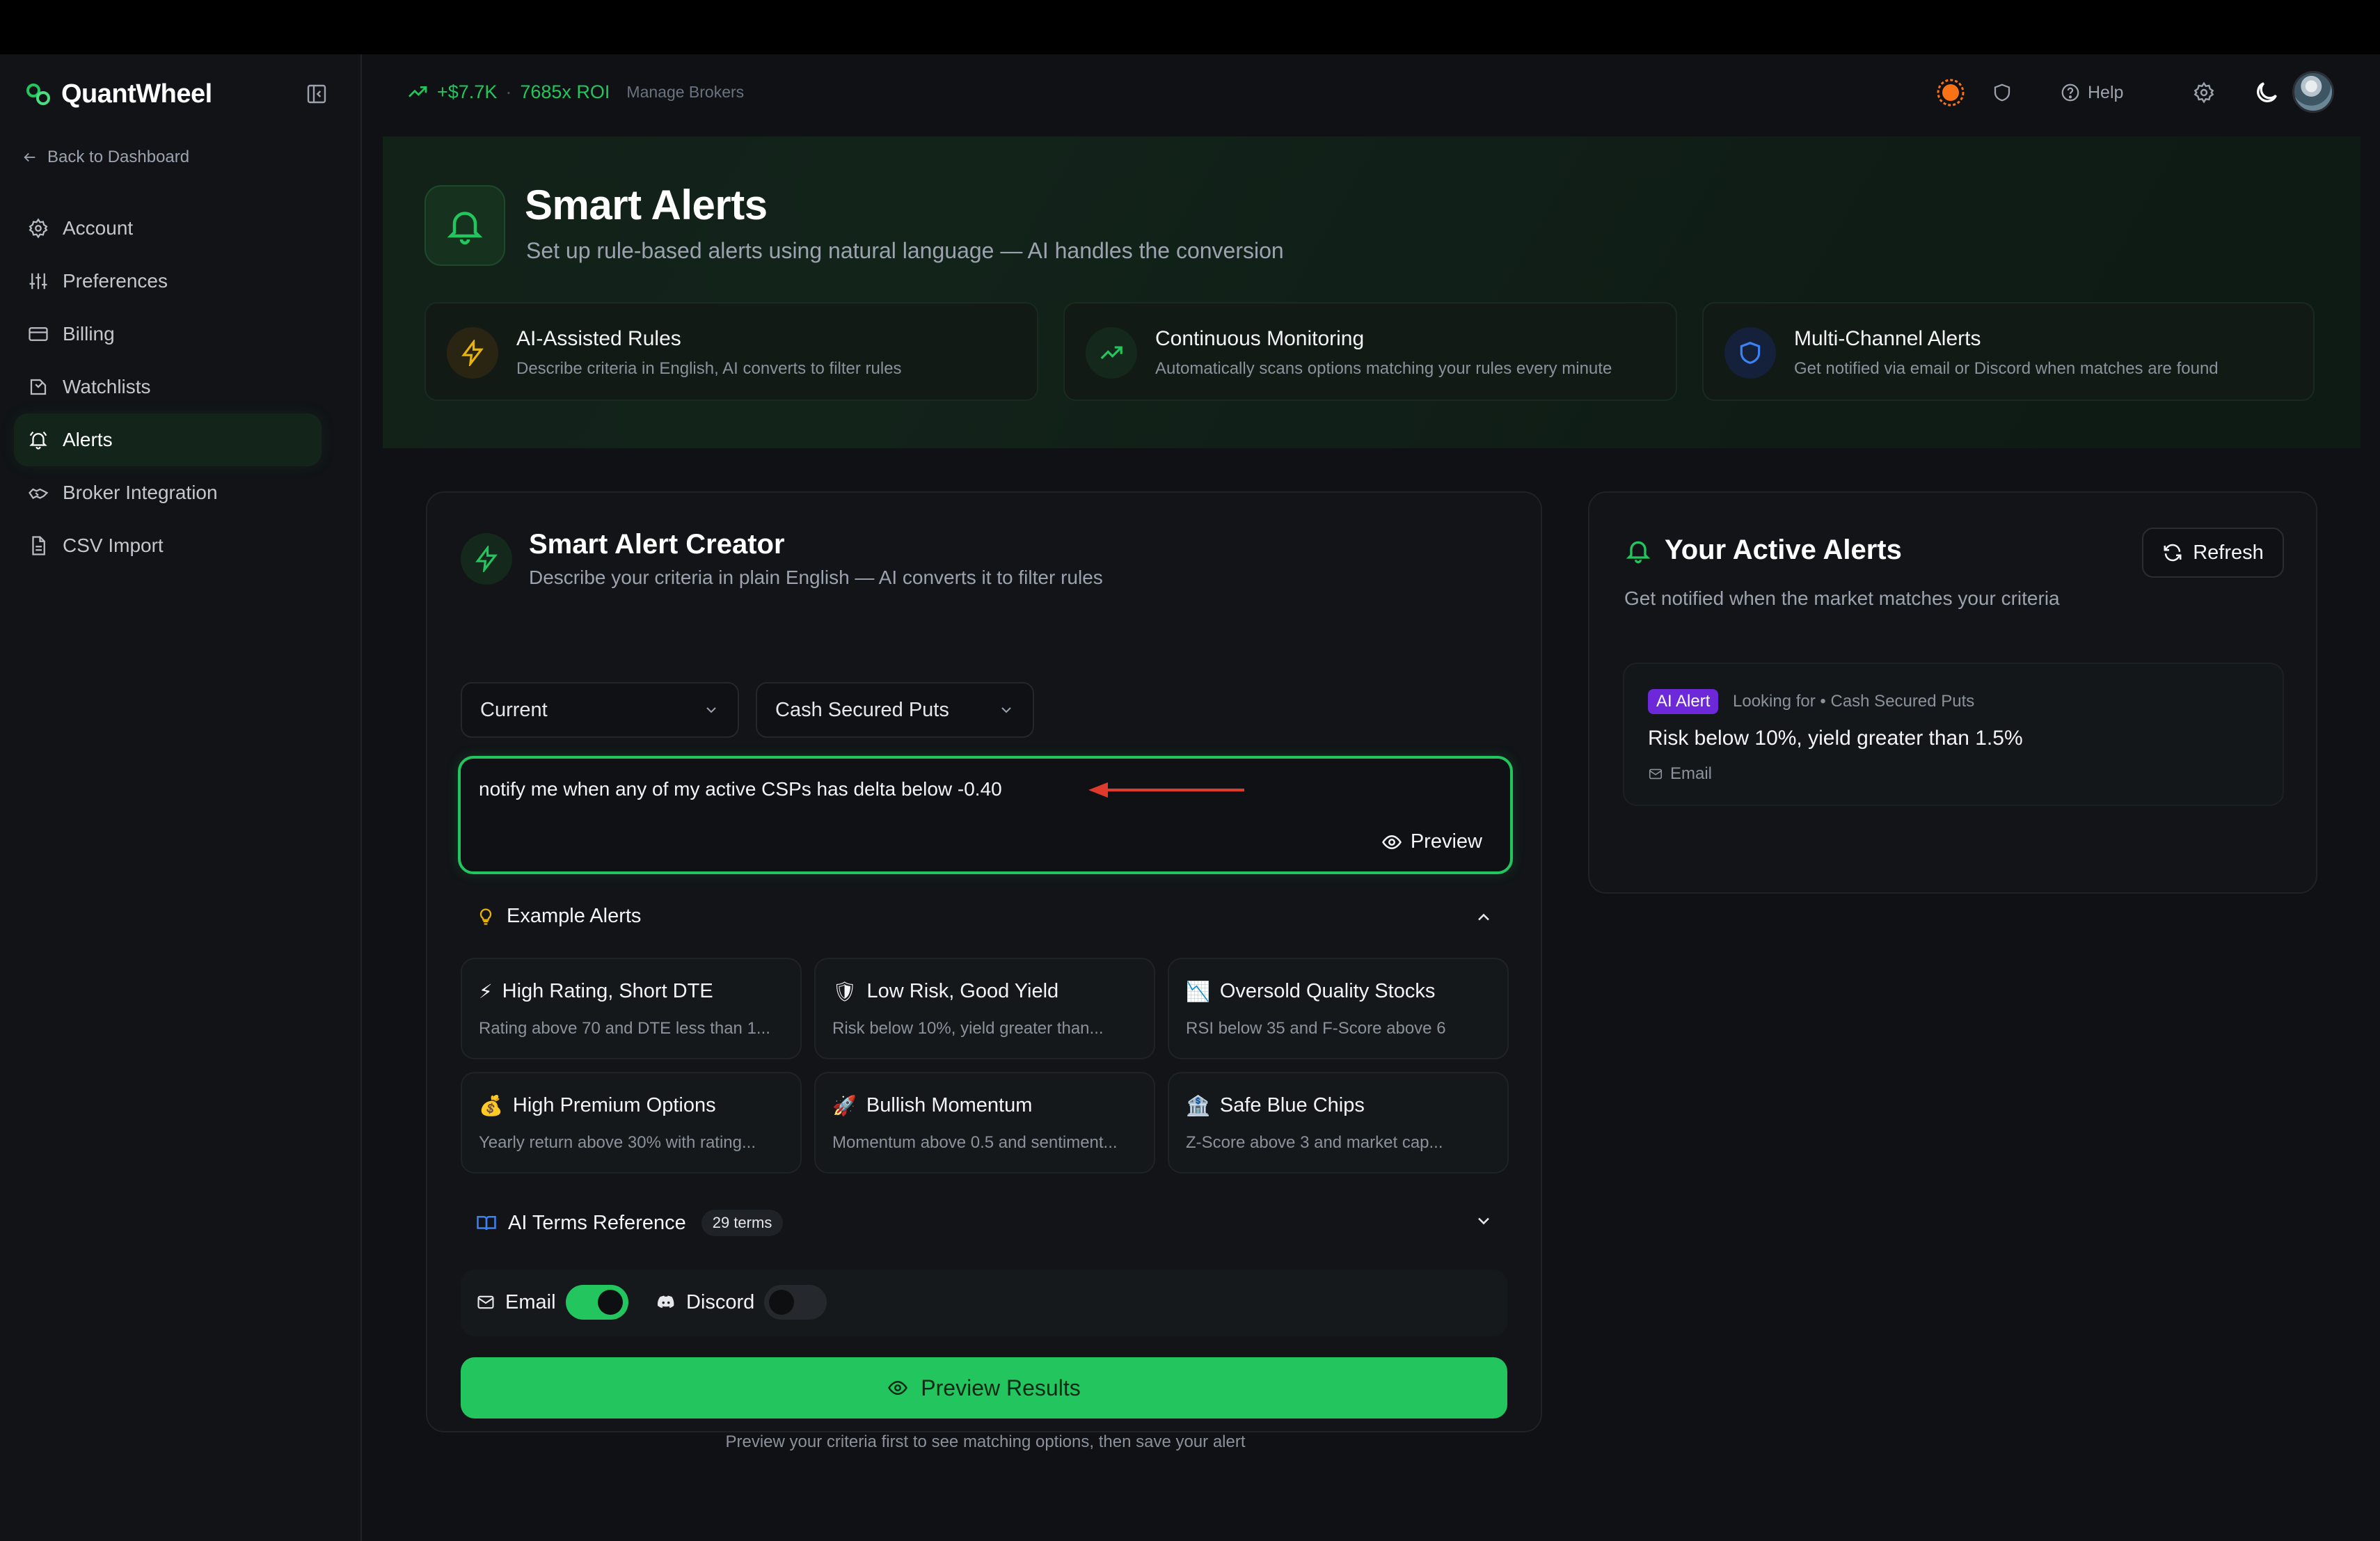  What do you see at coordinates (136, 94) in the screenshot?
I see `brand-name: QuantWheel` at bounding box center [136, 94].